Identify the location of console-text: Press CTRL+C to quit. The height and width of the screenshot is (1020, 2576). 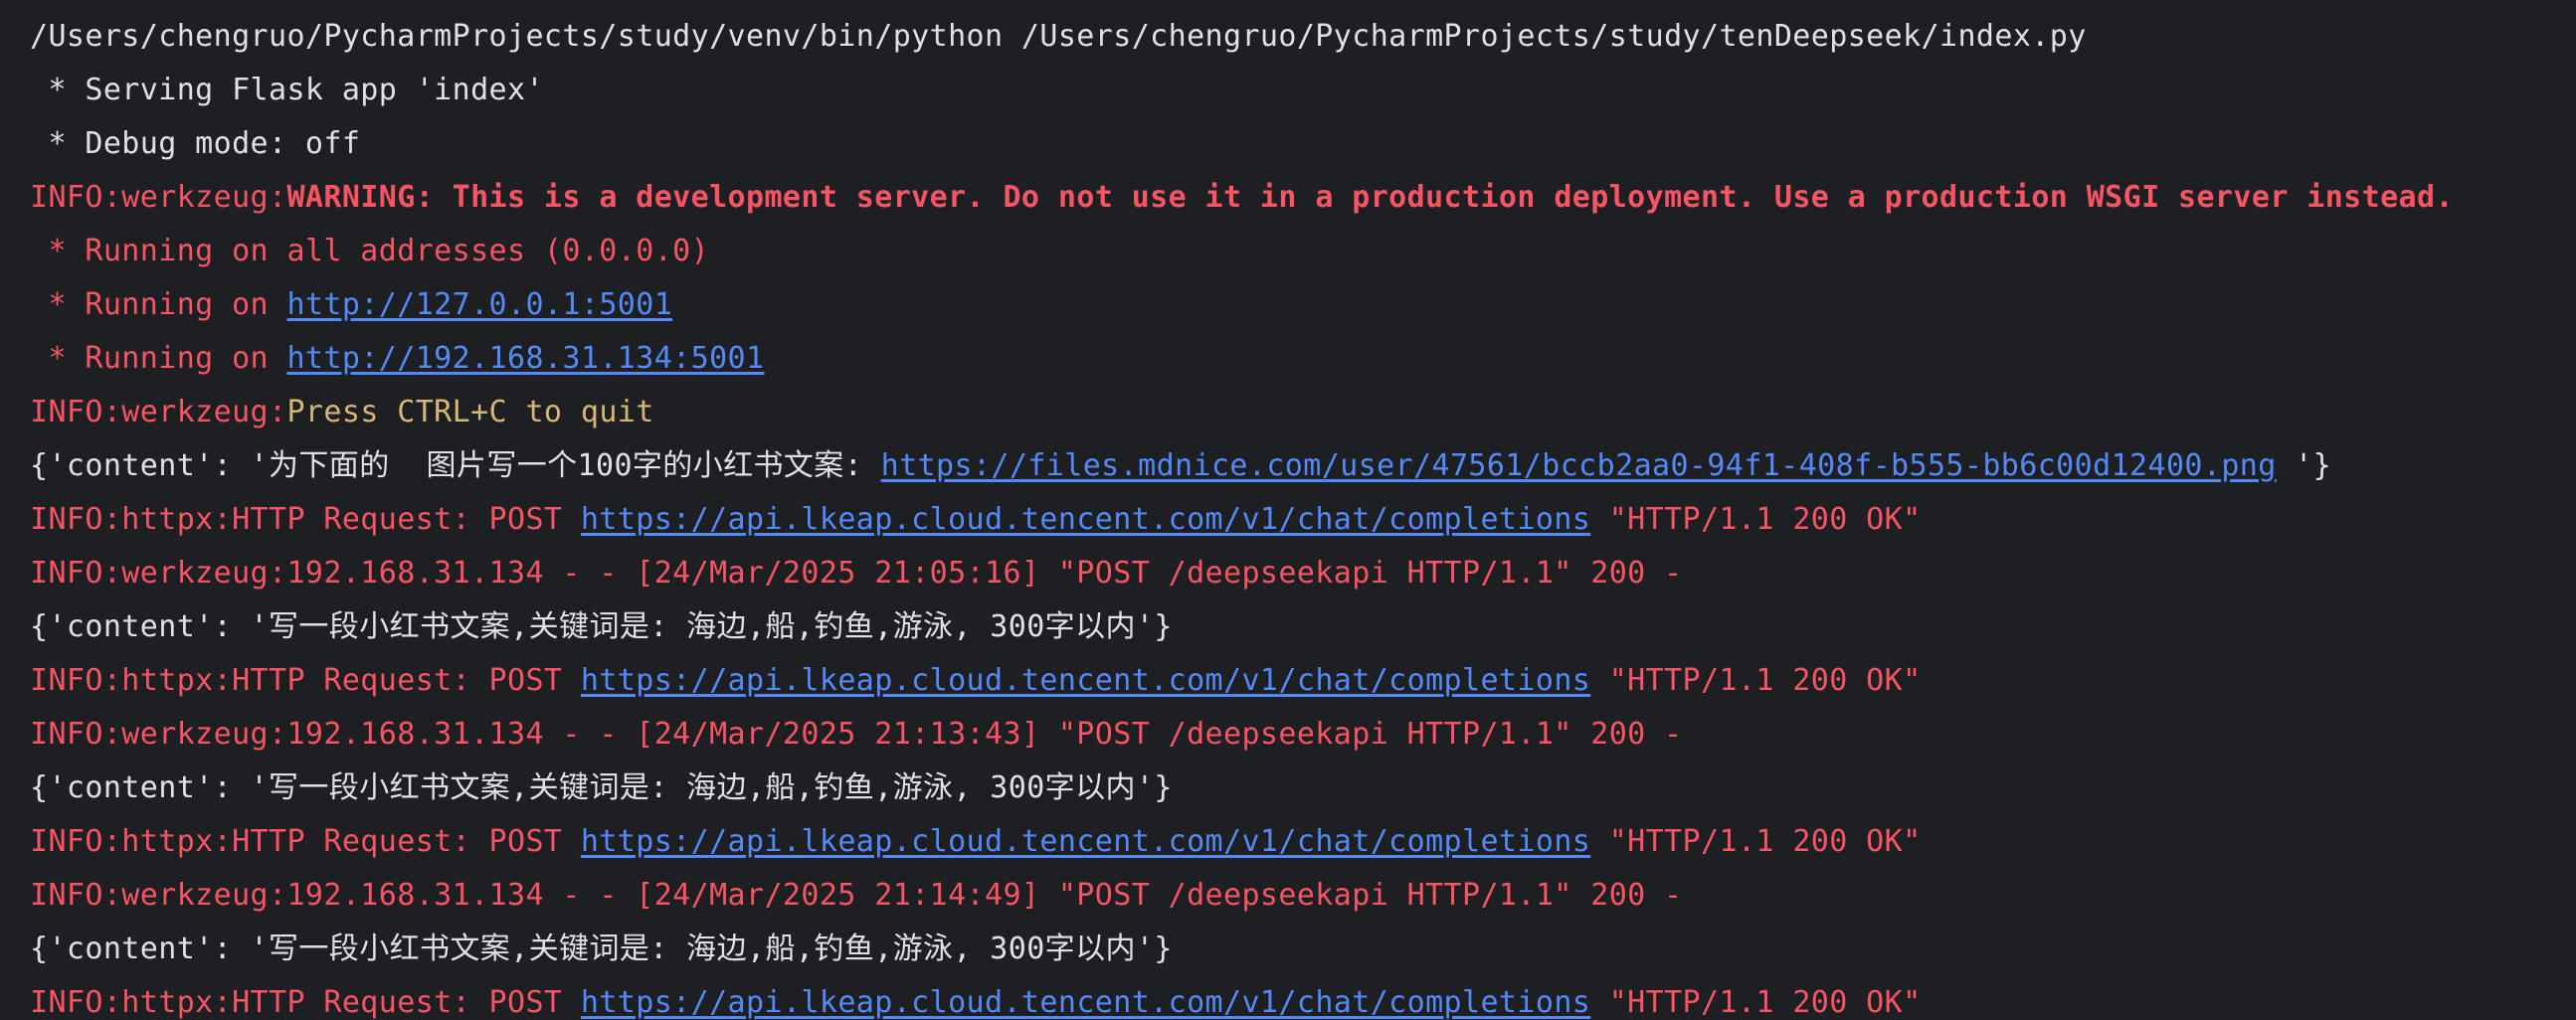
(470, 412).